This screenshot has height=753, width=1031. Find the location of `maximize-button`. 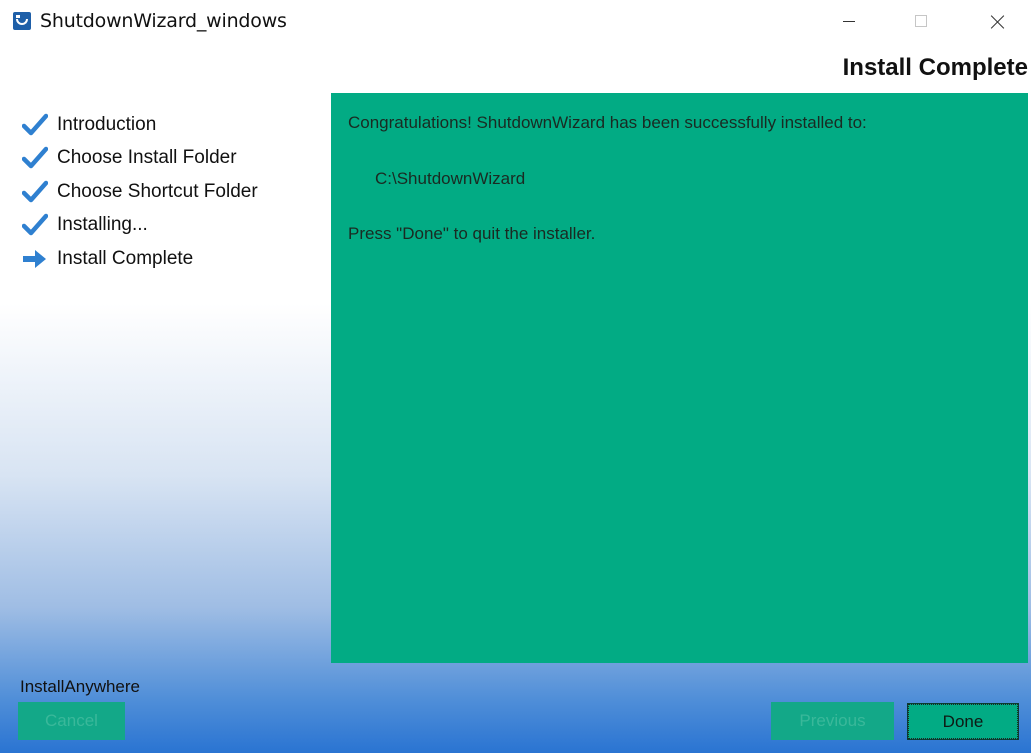

maximize-button is located at coordinates (921, 22).